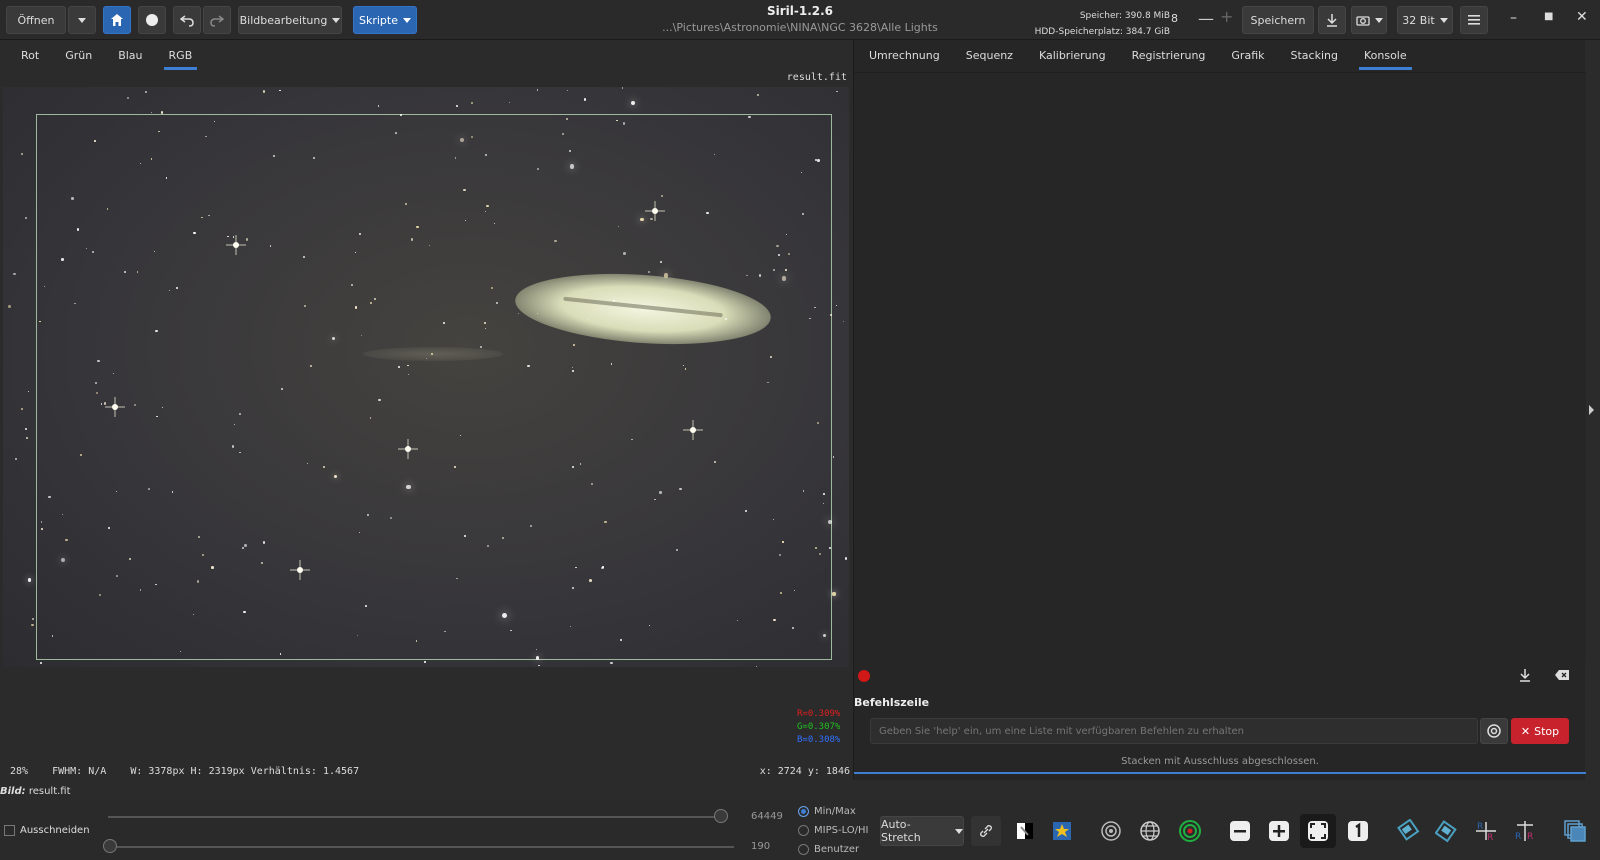 The width and height of the screenshot is (1600, 860). Describe the element at coordinates (1494, 731) in the screenshot. I see `command-help-button` at that location.